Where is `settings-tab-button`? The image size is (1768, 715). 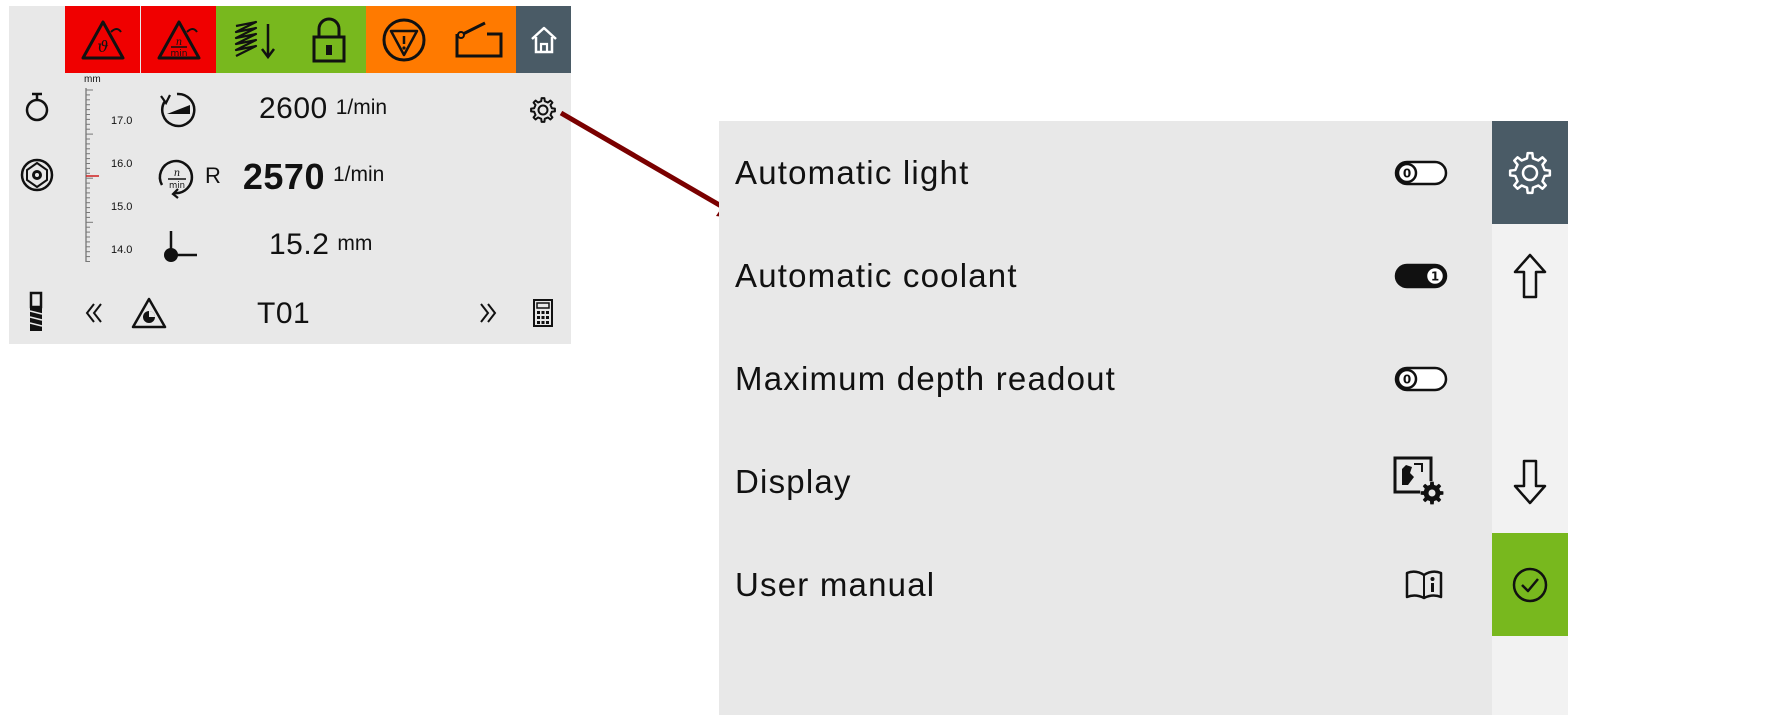 settings-tab-button is located at coordinates (1530, 172).